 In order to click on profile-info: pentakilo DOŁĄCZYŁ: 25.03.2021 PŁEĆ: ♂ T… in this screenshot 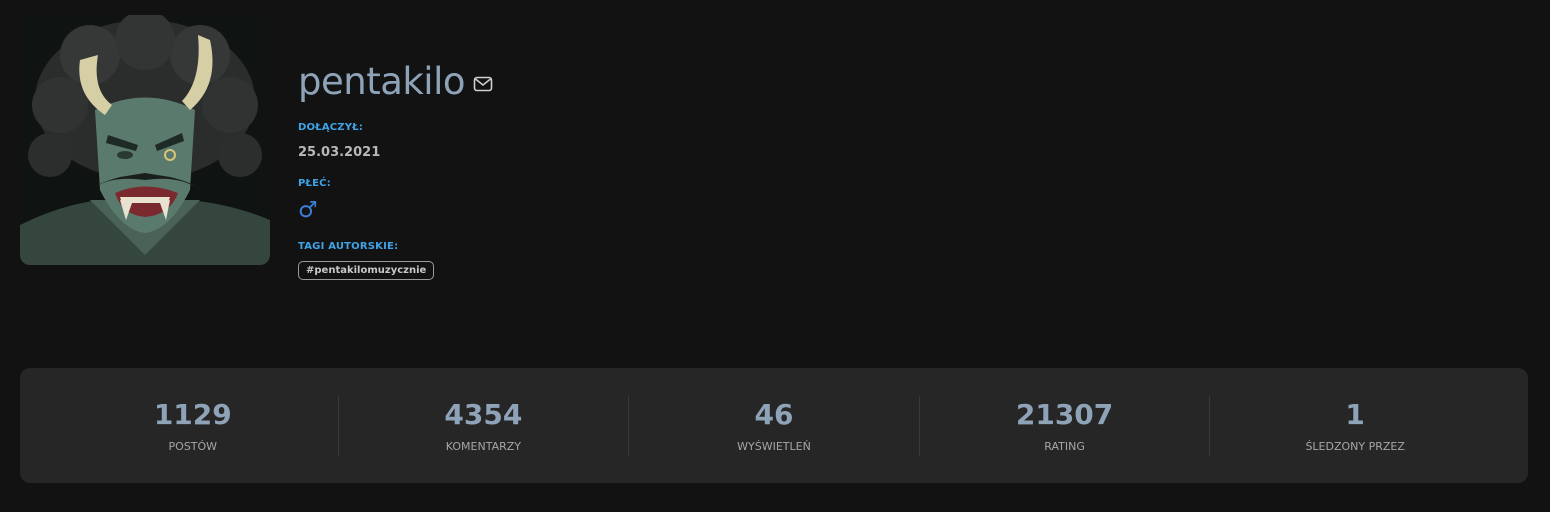, I will do `click(395, 168)`.